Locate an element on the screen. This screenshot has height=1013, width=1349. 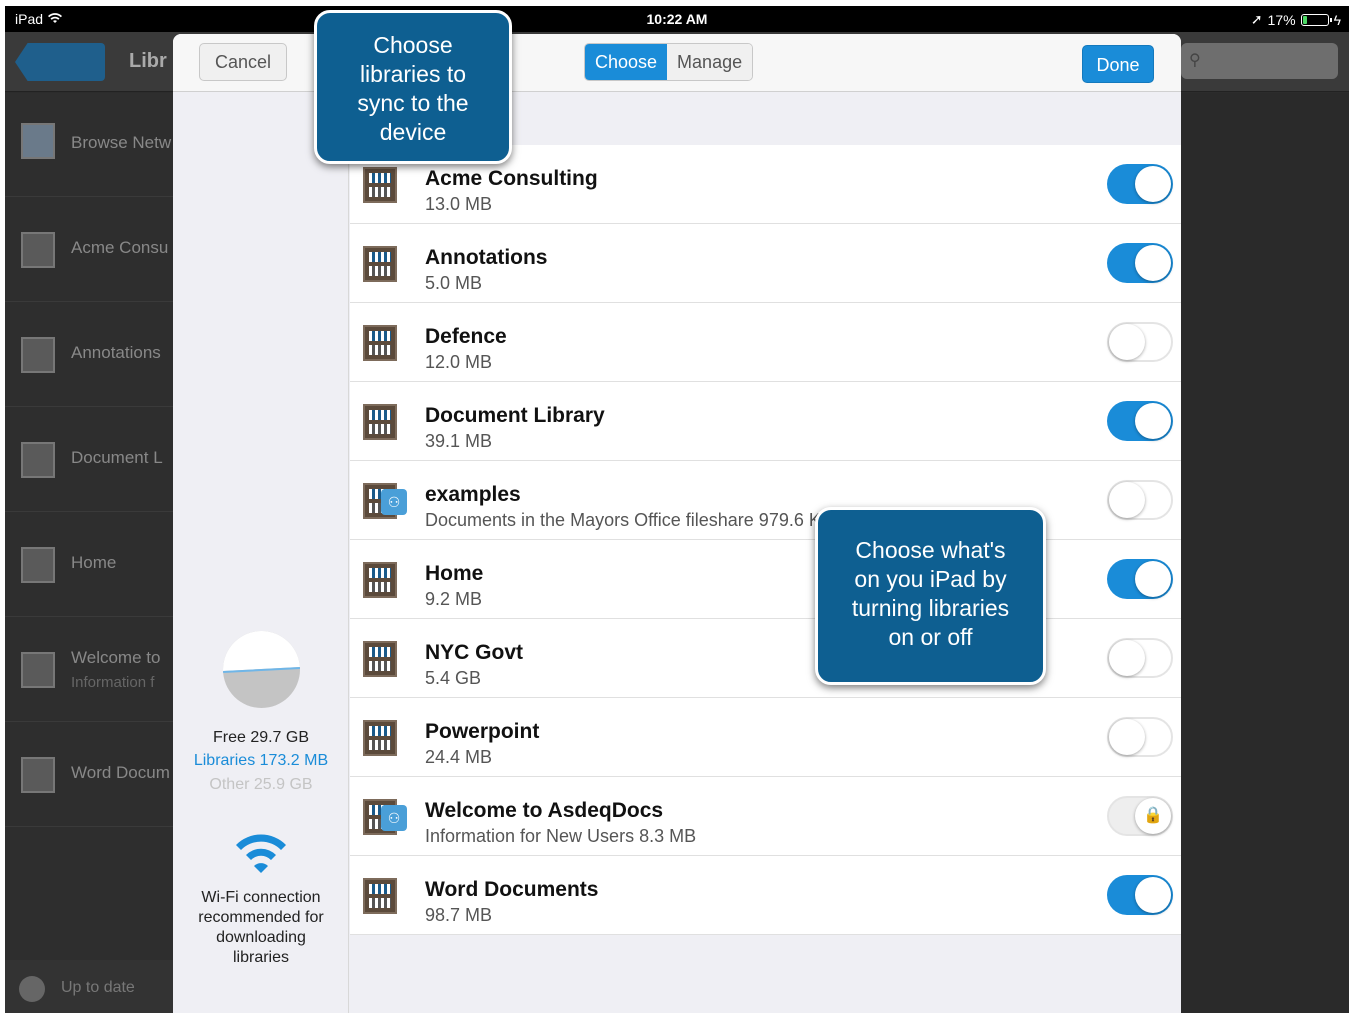
library-size: 98.7 MB is located at coordinates (459, 915).